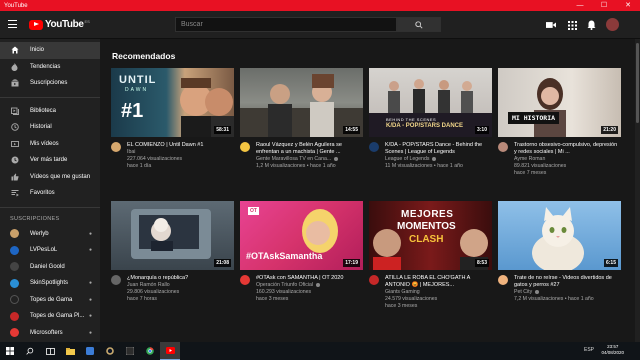  I want to click on video-thumbnail: OT #OTAskSamantha 17:19, so click(301, 235).